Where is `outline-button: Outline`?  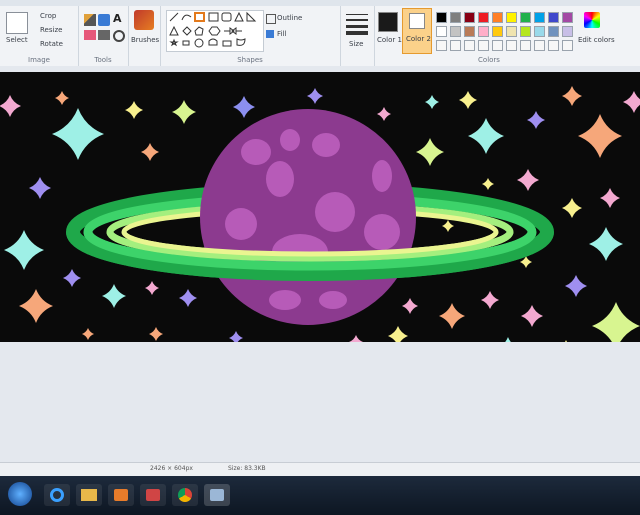 outline-button: Outline is located at coordinates (289, 18).